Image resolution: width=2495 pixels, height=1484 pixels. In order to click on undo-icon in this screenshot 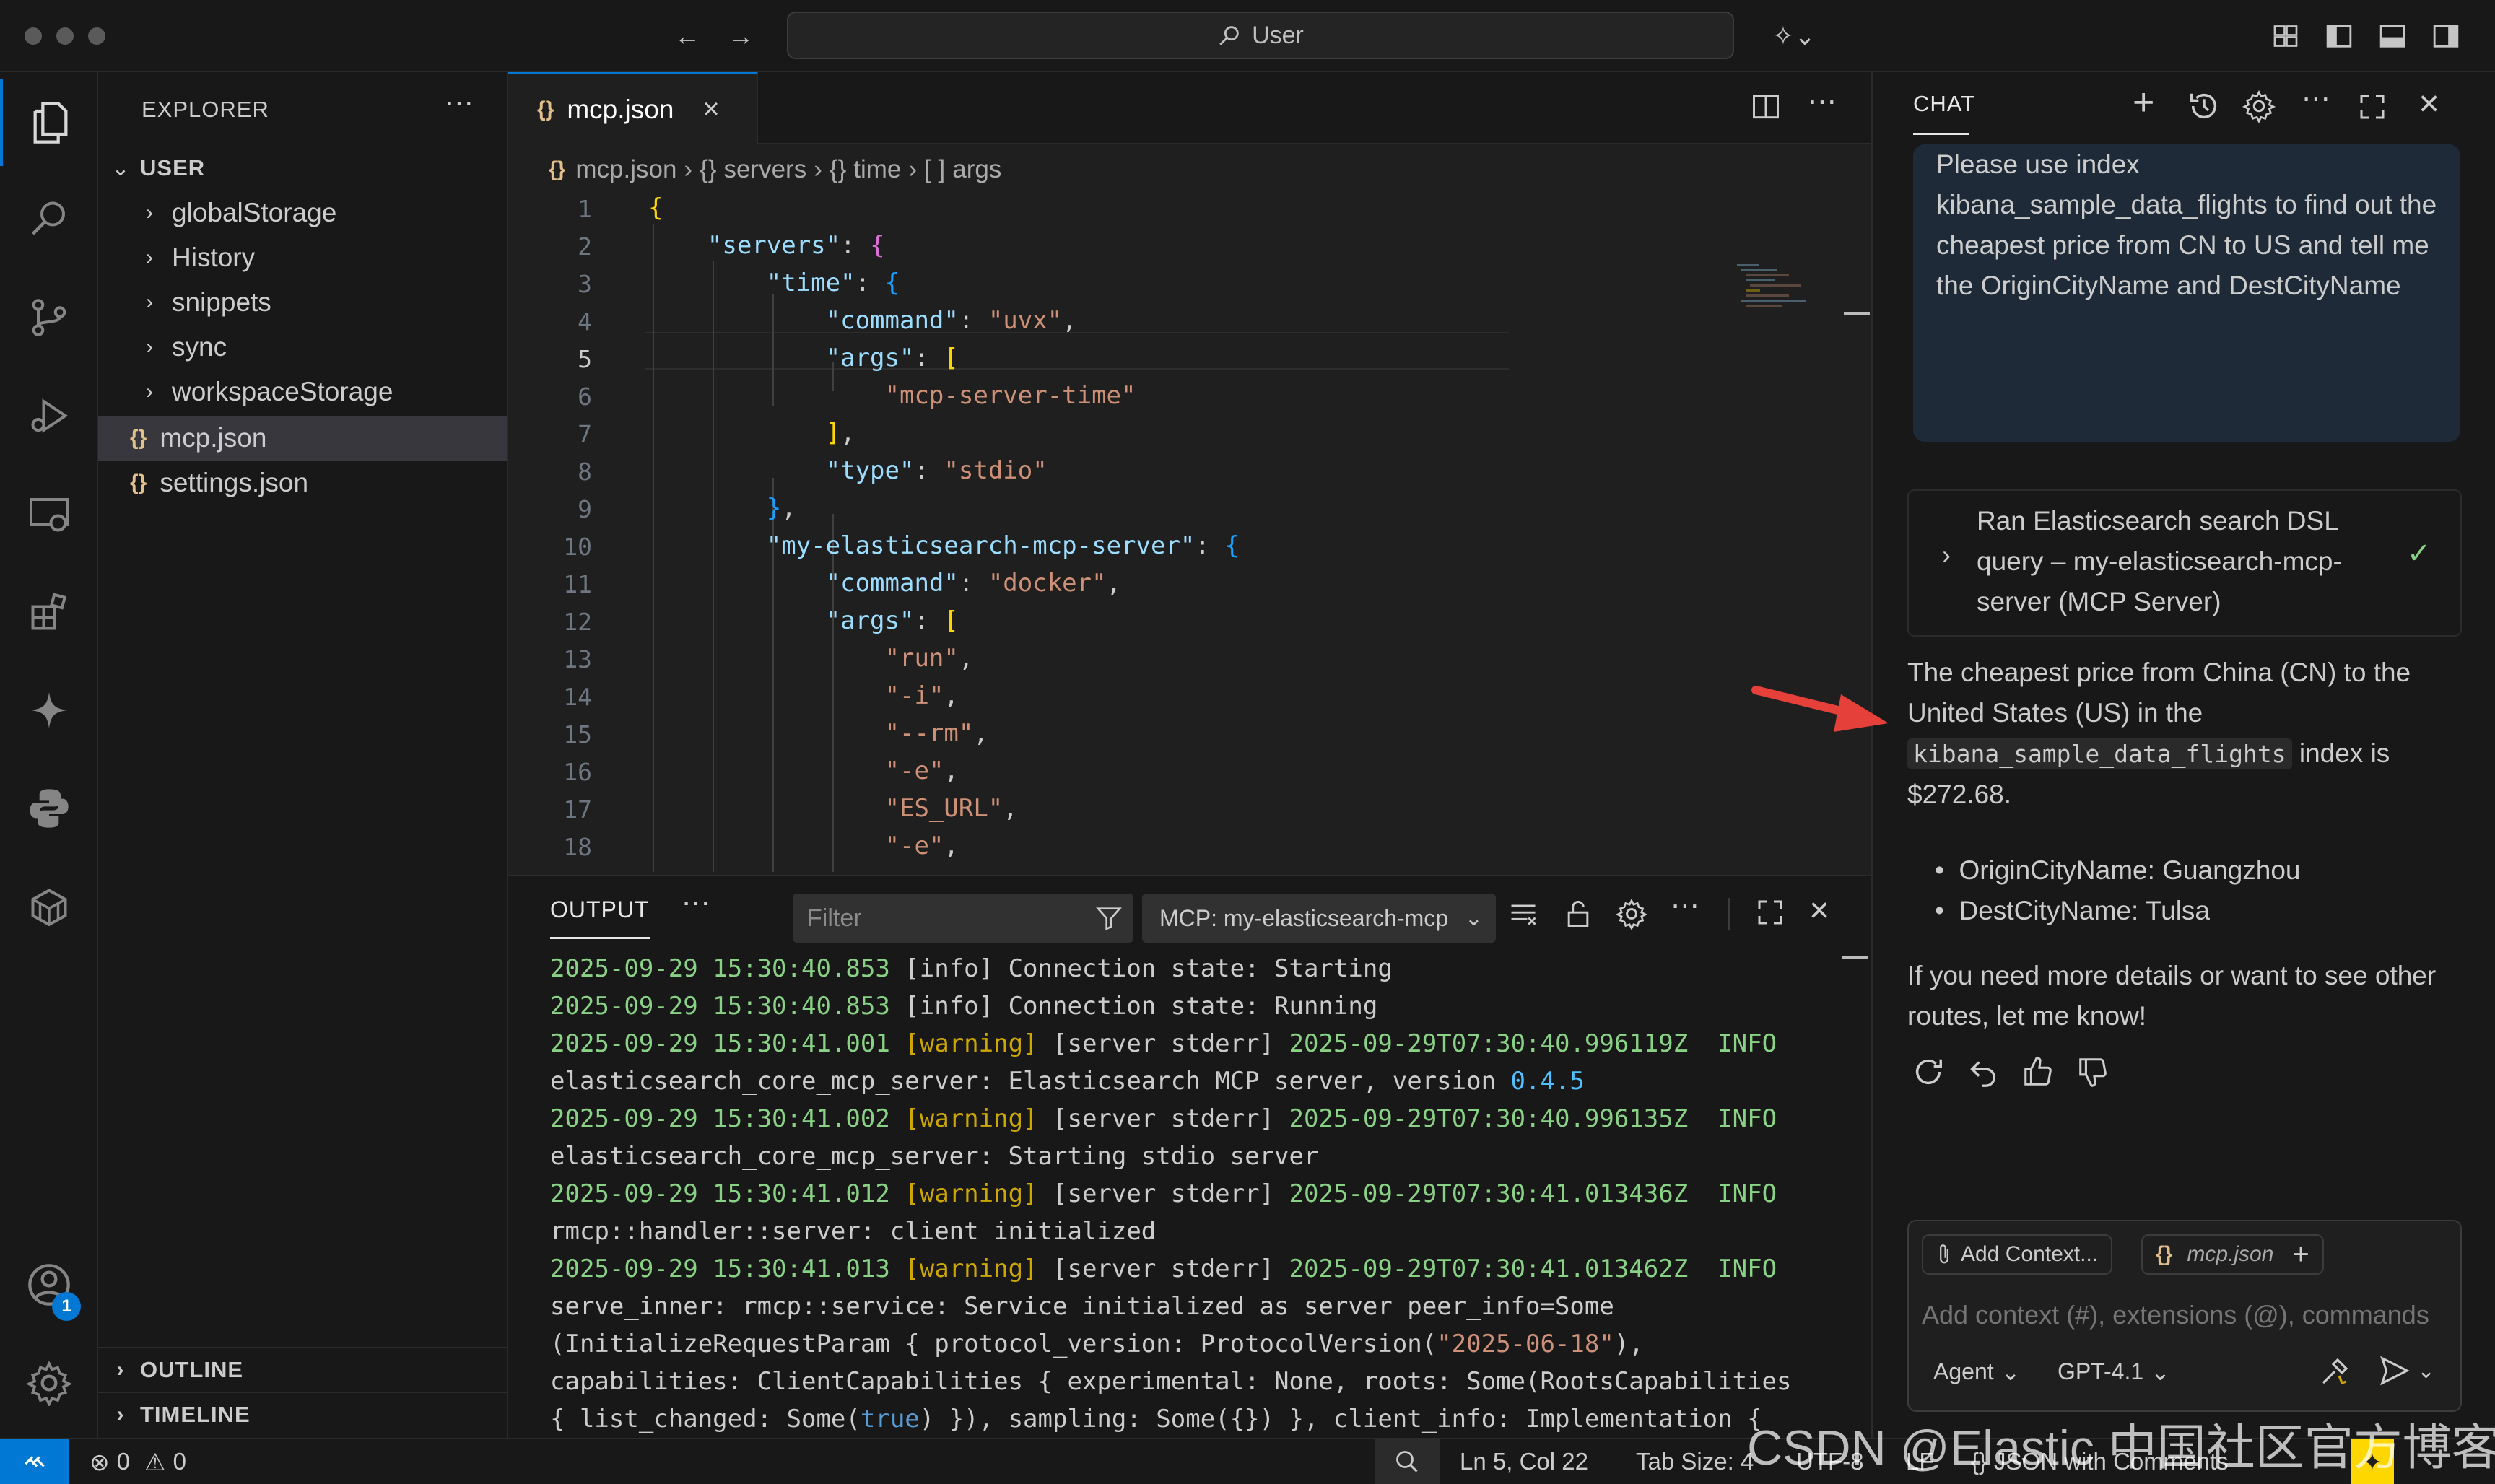, I will do `click(1983, 1071)`.